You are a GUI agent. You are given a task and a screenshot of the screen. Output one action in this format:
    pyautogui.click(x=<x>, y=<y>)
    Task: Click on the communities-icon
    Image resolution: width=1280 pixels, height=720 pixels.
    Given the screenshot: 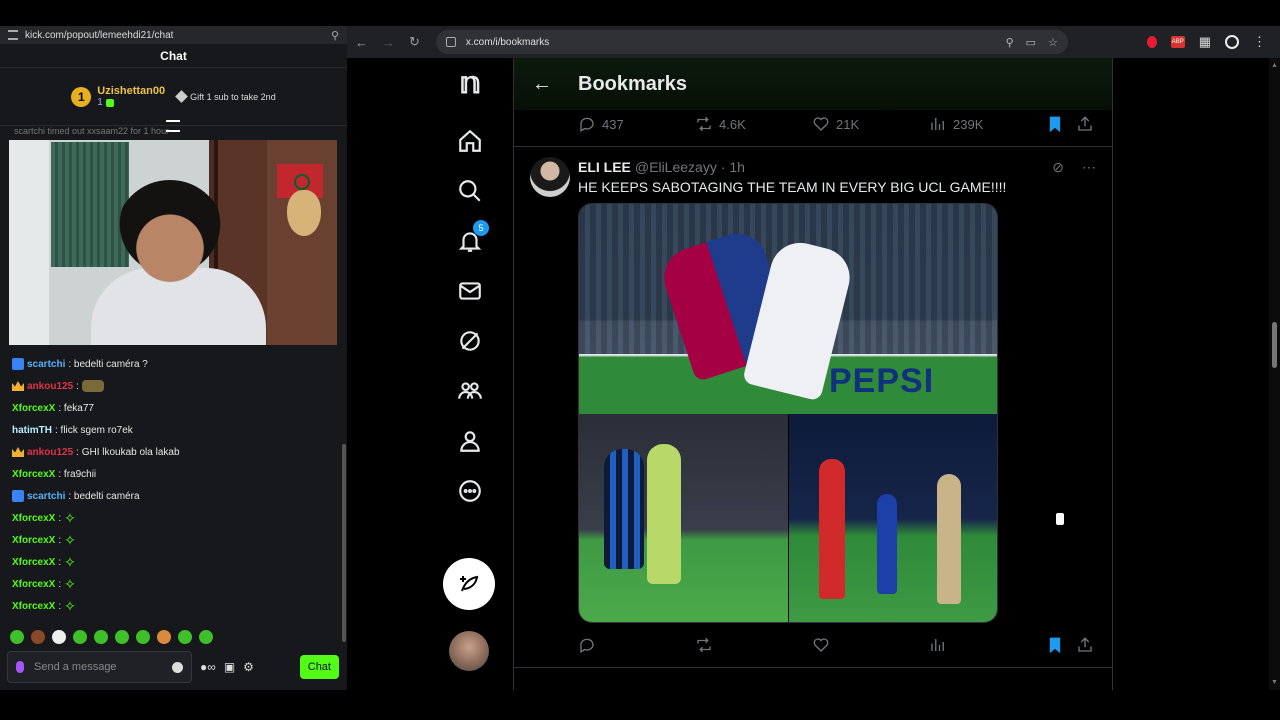 What is the action you would take?
    pyautogui.click(x=470, y=391)
    